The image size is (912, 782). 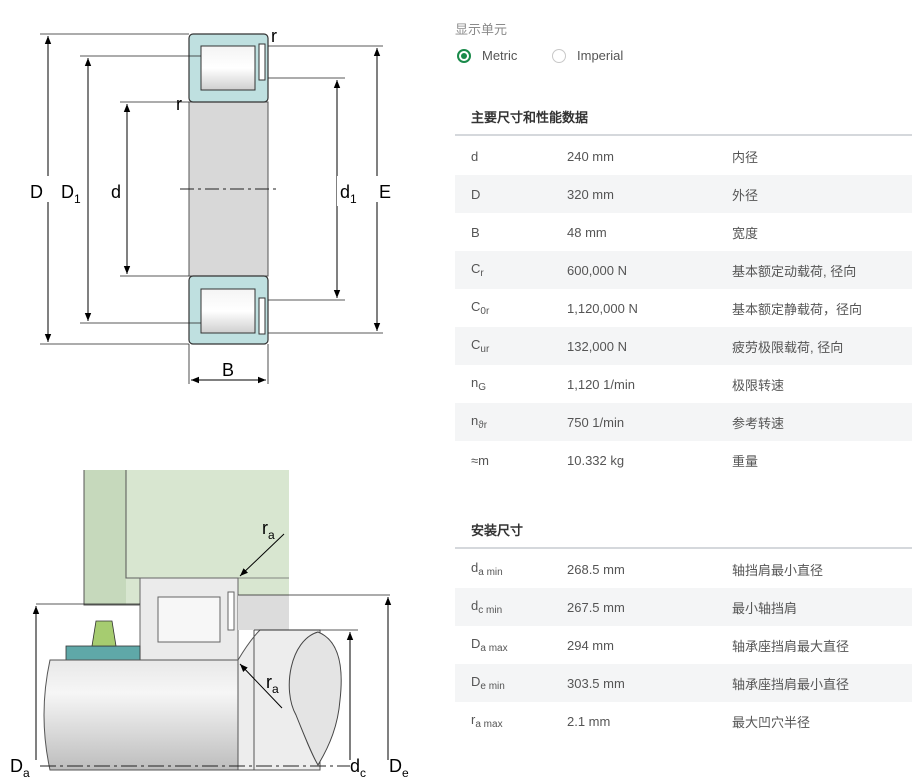 I want to click on svg-text: De, so click(x=399, y=768).